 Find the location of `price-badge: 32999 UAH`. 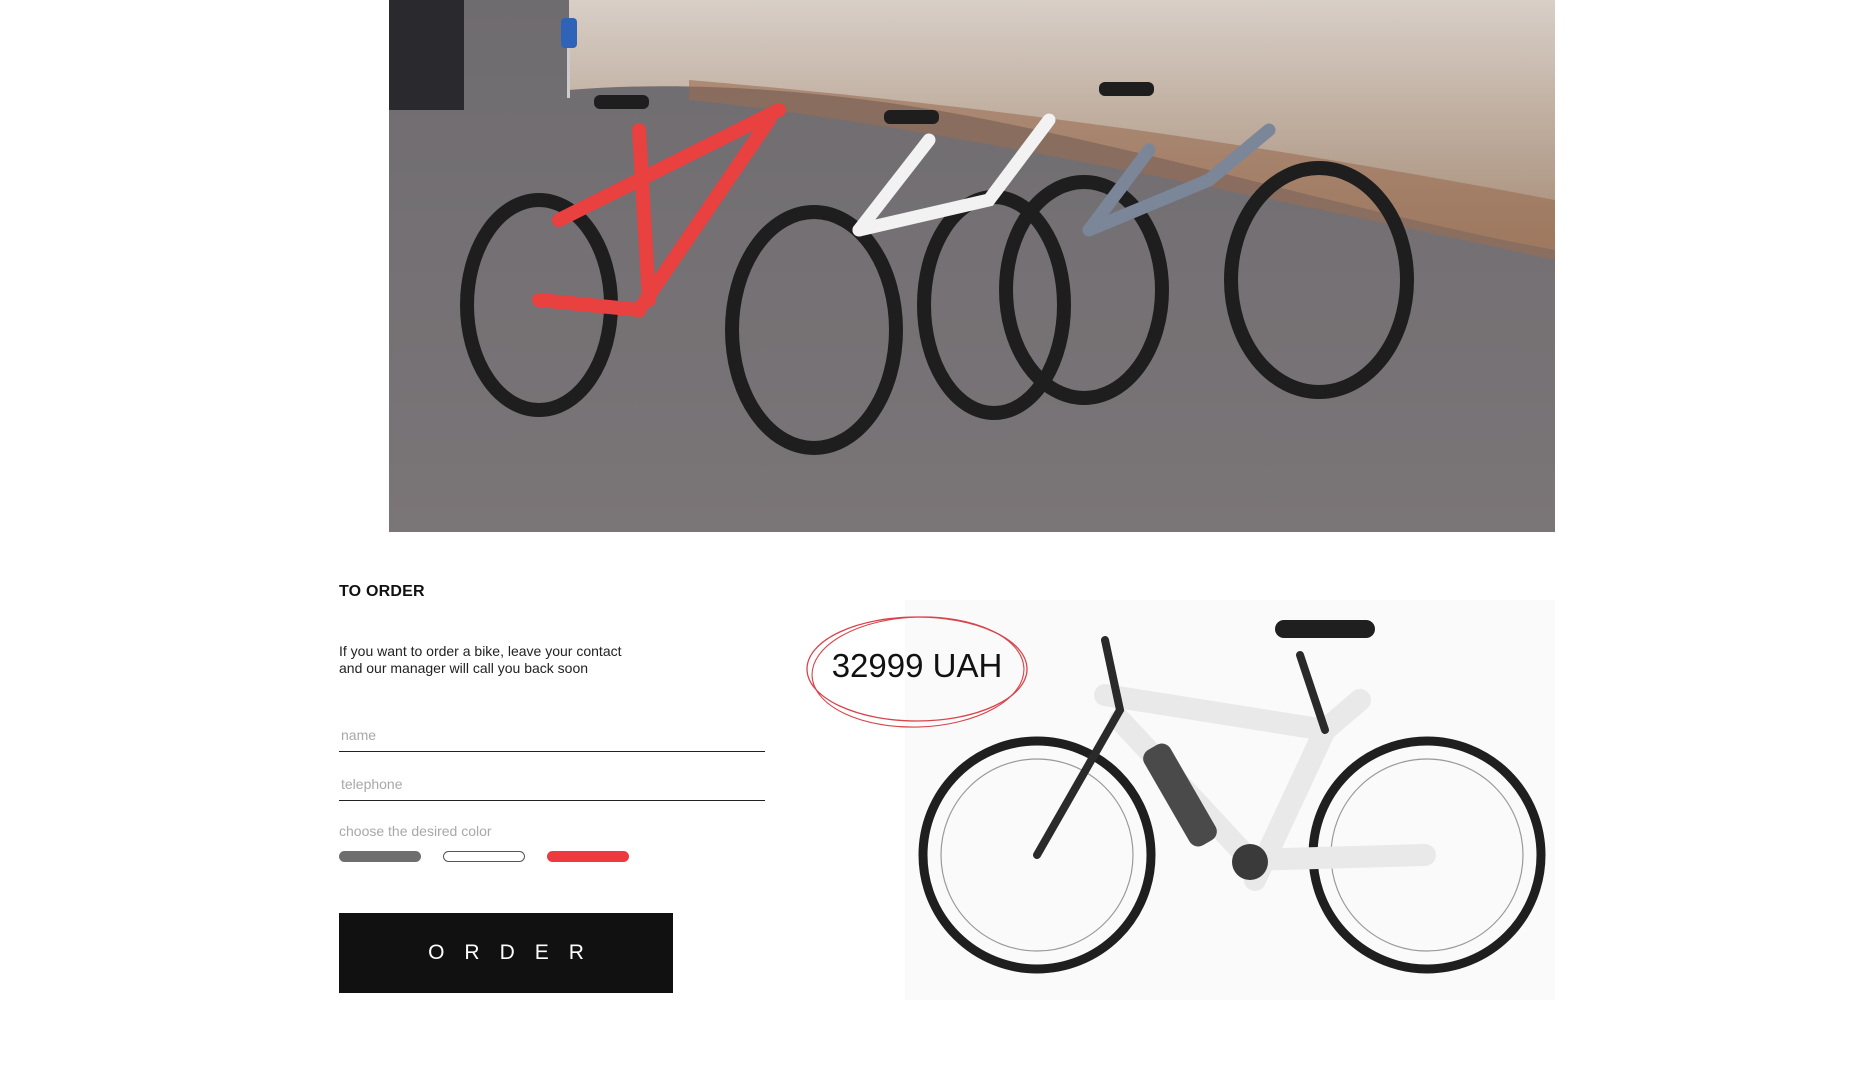

price-badge: 32999 UAH is located at coordinates (917, 671).